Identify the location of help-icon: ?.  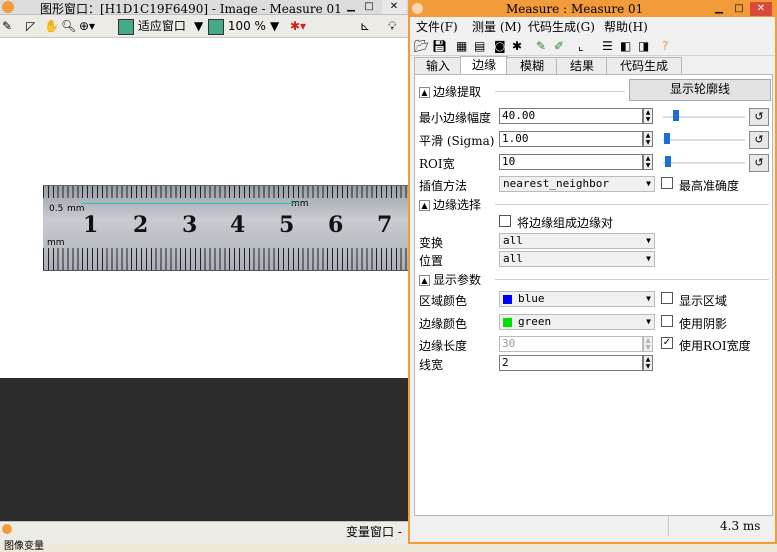
(665, 46).